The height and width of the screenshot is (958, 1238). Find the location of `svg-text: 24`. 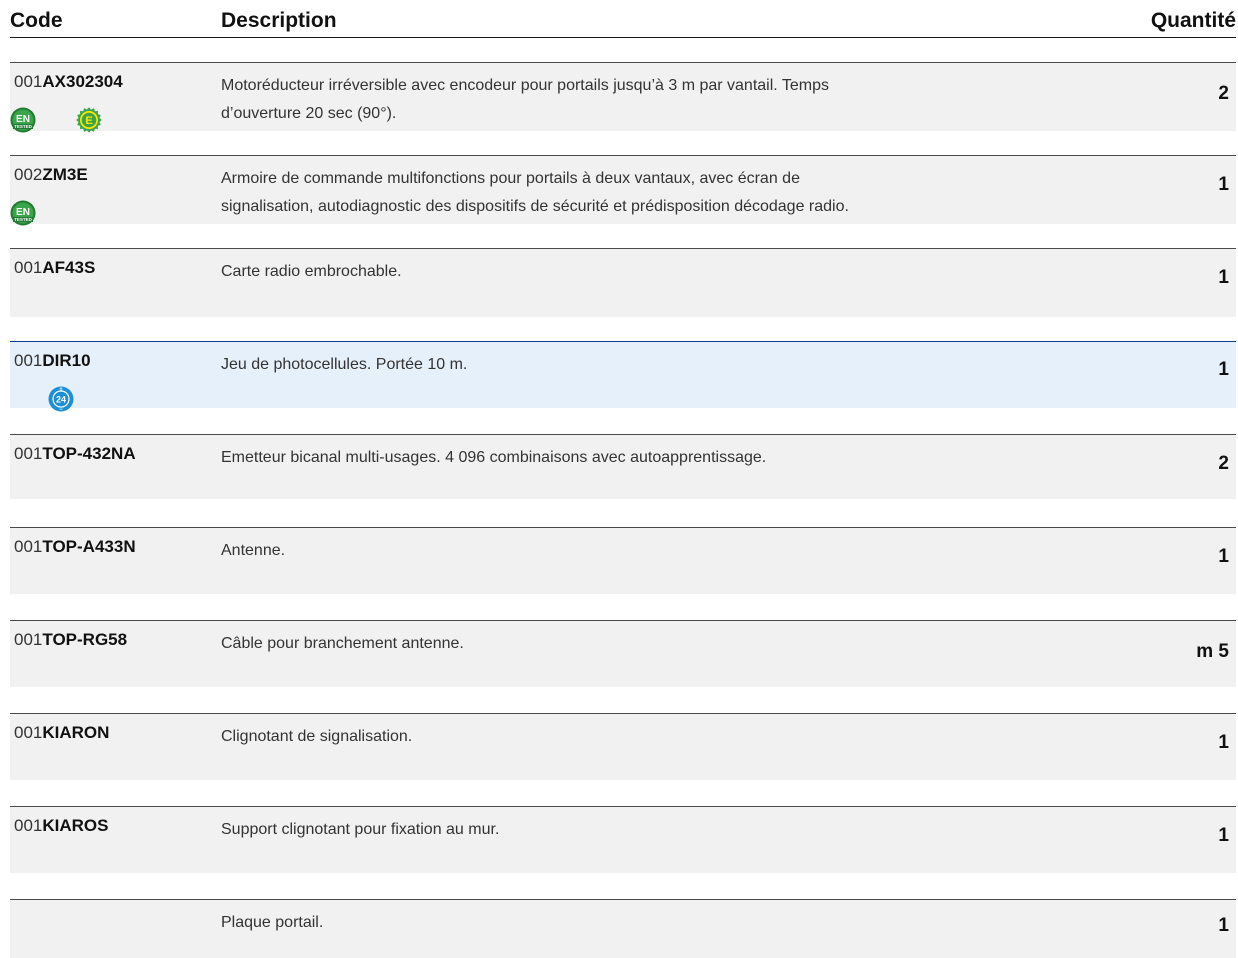

svg-text: 24 is located at coordinates (61, 399).